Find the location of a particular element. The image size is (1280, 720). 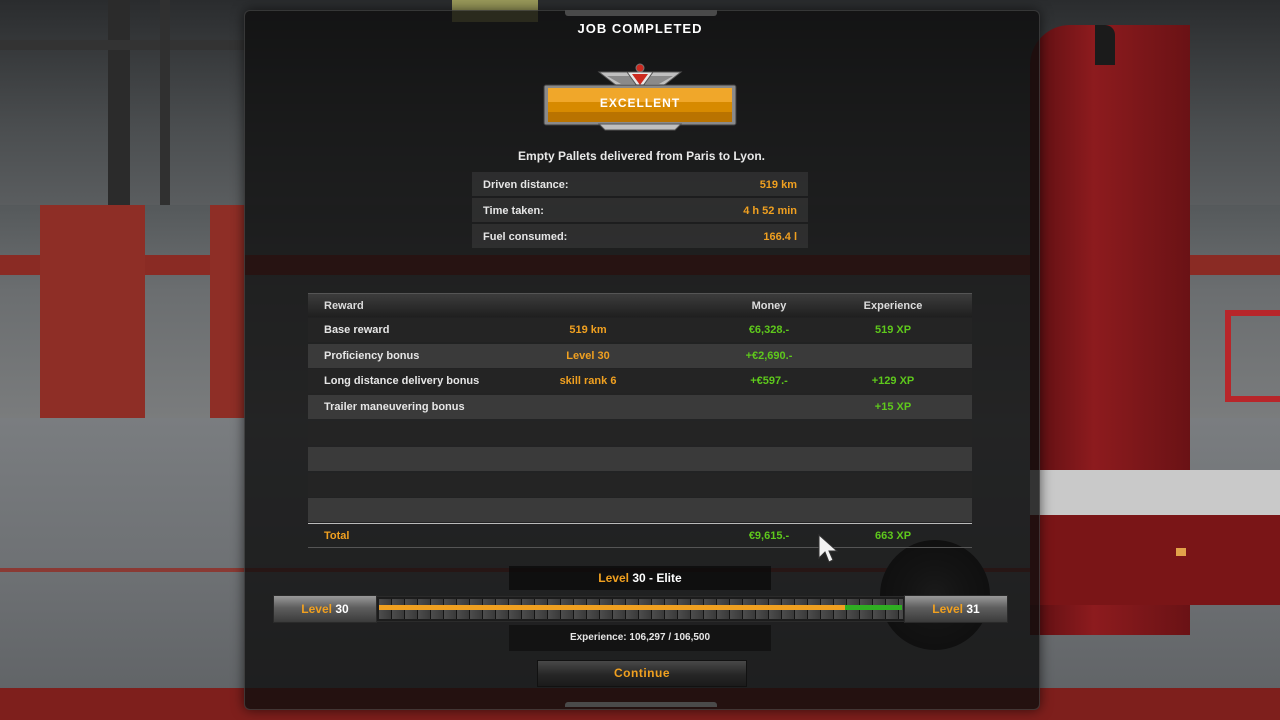

next-level-word: Level is located at coordinates (947, 609).